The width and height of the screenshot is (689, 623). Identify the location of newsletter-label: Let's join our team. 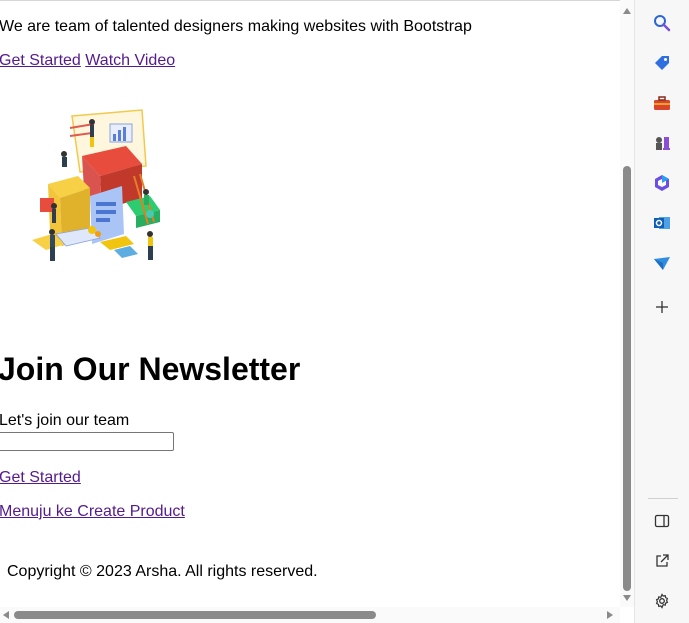
(65, 420).